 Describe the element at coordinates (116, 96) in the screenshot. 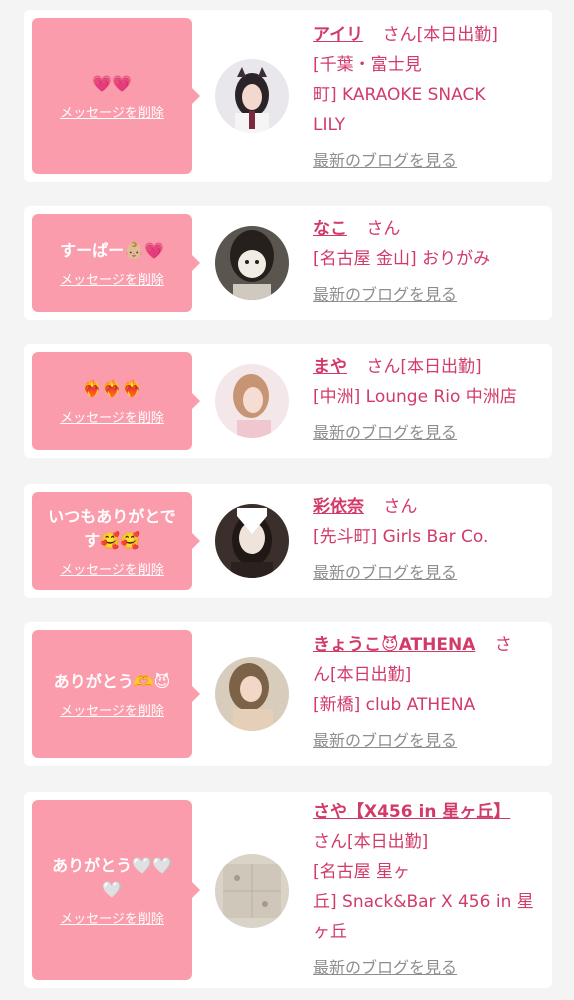

I see `message-bubble: 💗💗 メッセージを削除` at that location.